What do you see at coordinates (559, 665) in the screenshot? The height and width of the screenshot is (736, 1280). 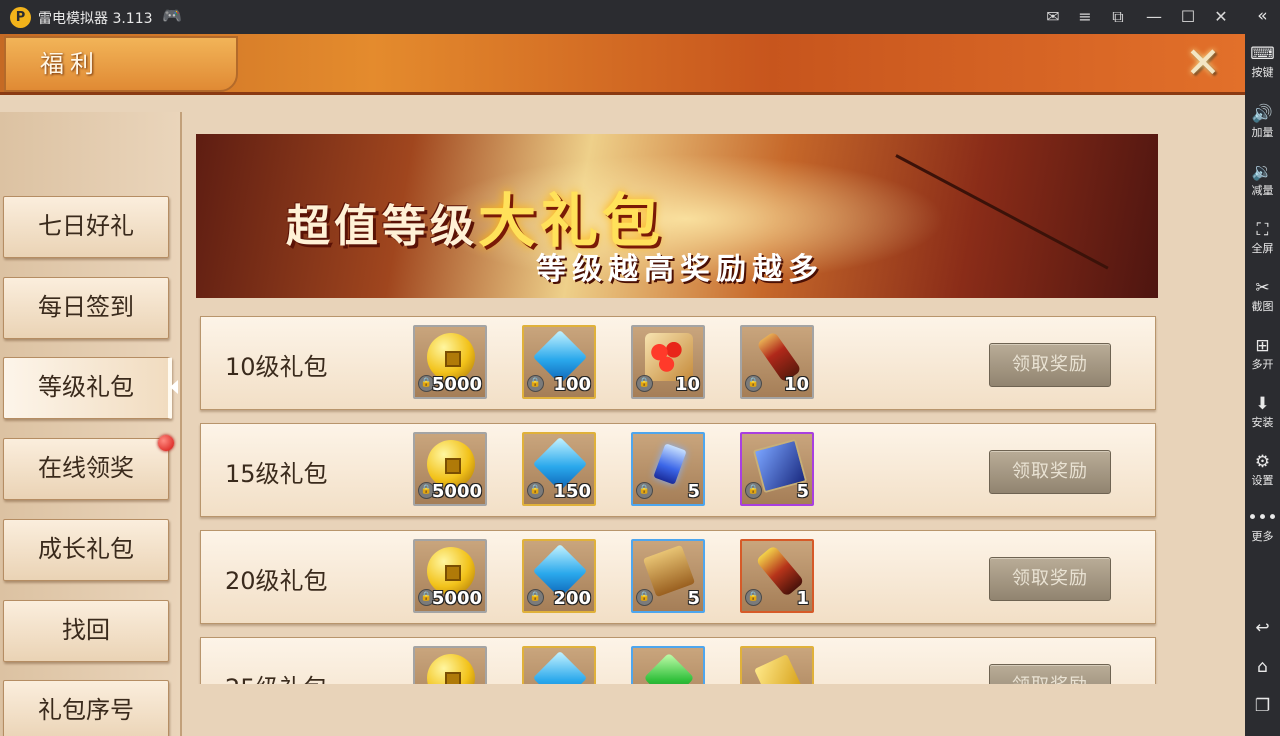 I see `reward-blue-diamond` at bounding box center [559, 665].